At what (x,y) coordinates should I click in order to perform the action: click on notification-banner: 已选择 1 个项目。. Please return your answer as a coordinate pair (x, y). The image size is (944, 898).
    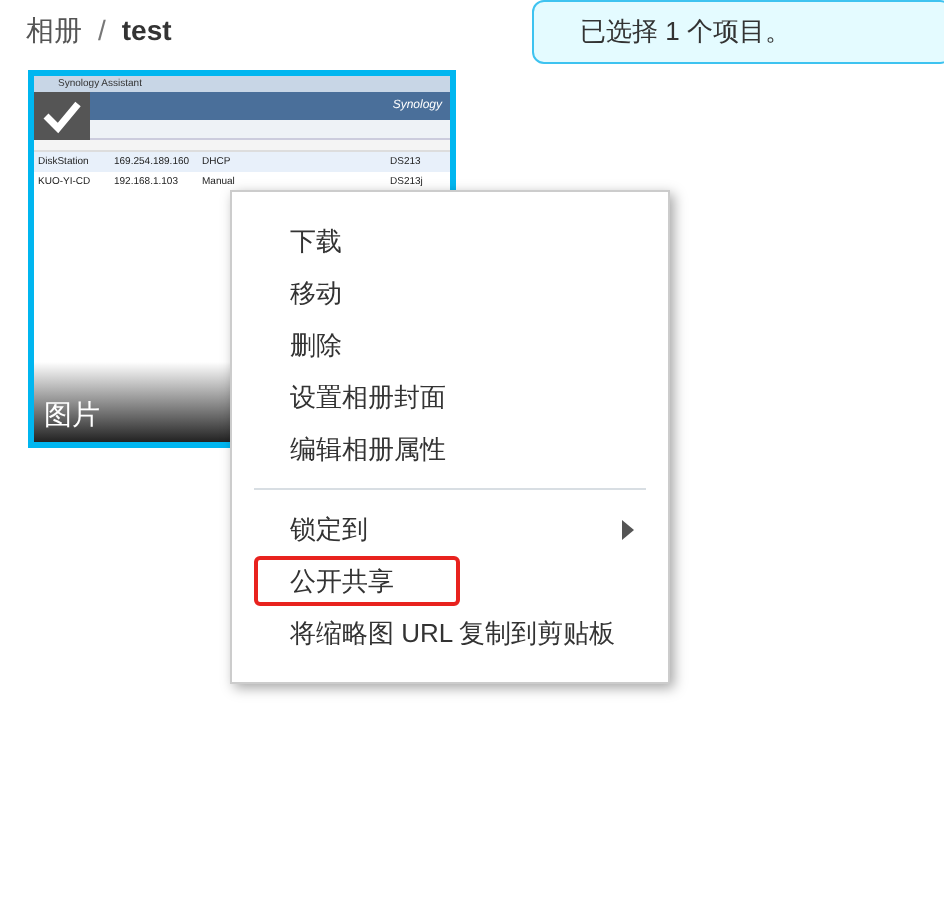
    Looking at the image, I should click on (738, 32).